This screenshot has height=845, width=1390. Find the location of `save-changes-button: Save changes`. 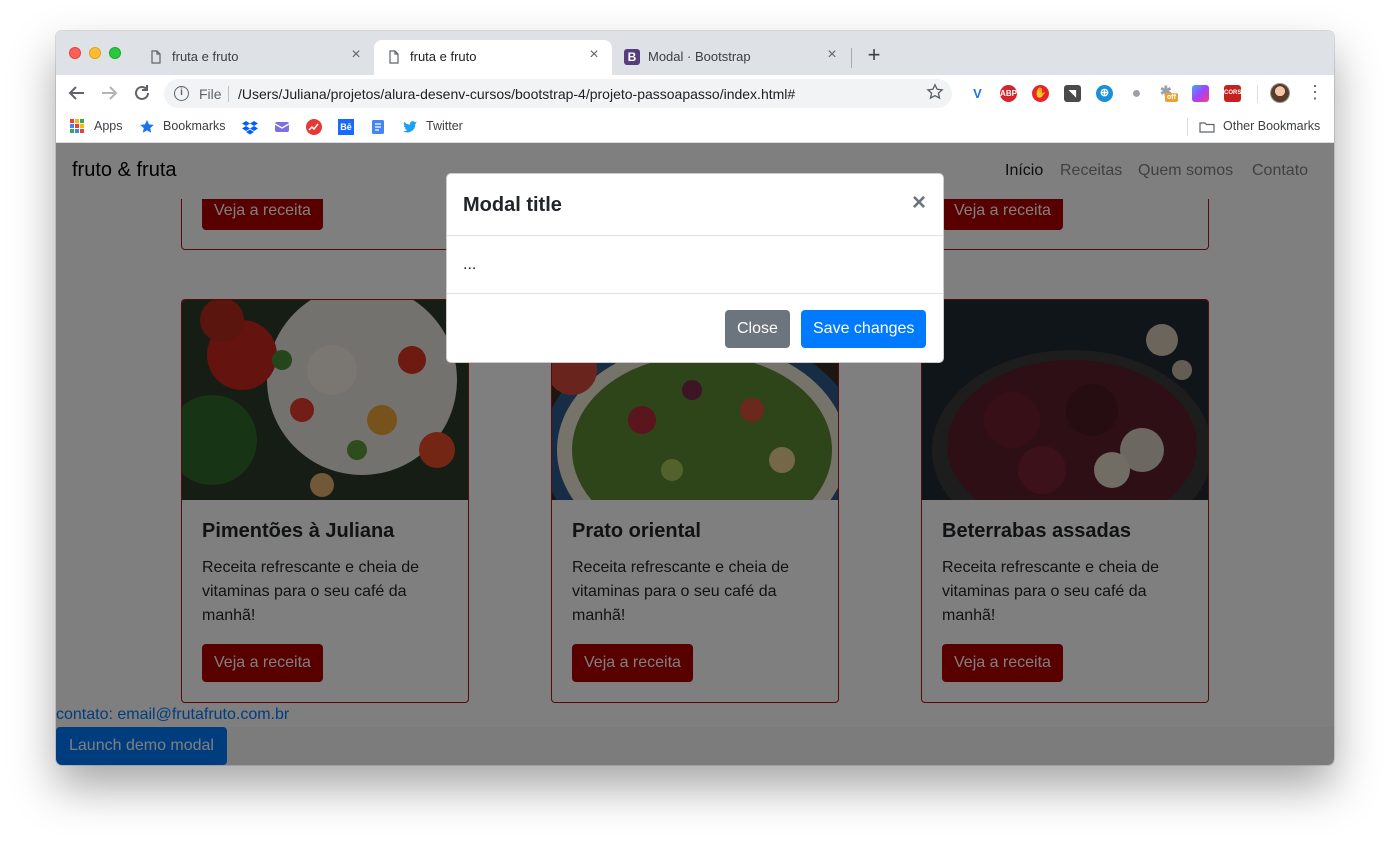

save-changes-button: Save changes is located at coordinates (864, 329).